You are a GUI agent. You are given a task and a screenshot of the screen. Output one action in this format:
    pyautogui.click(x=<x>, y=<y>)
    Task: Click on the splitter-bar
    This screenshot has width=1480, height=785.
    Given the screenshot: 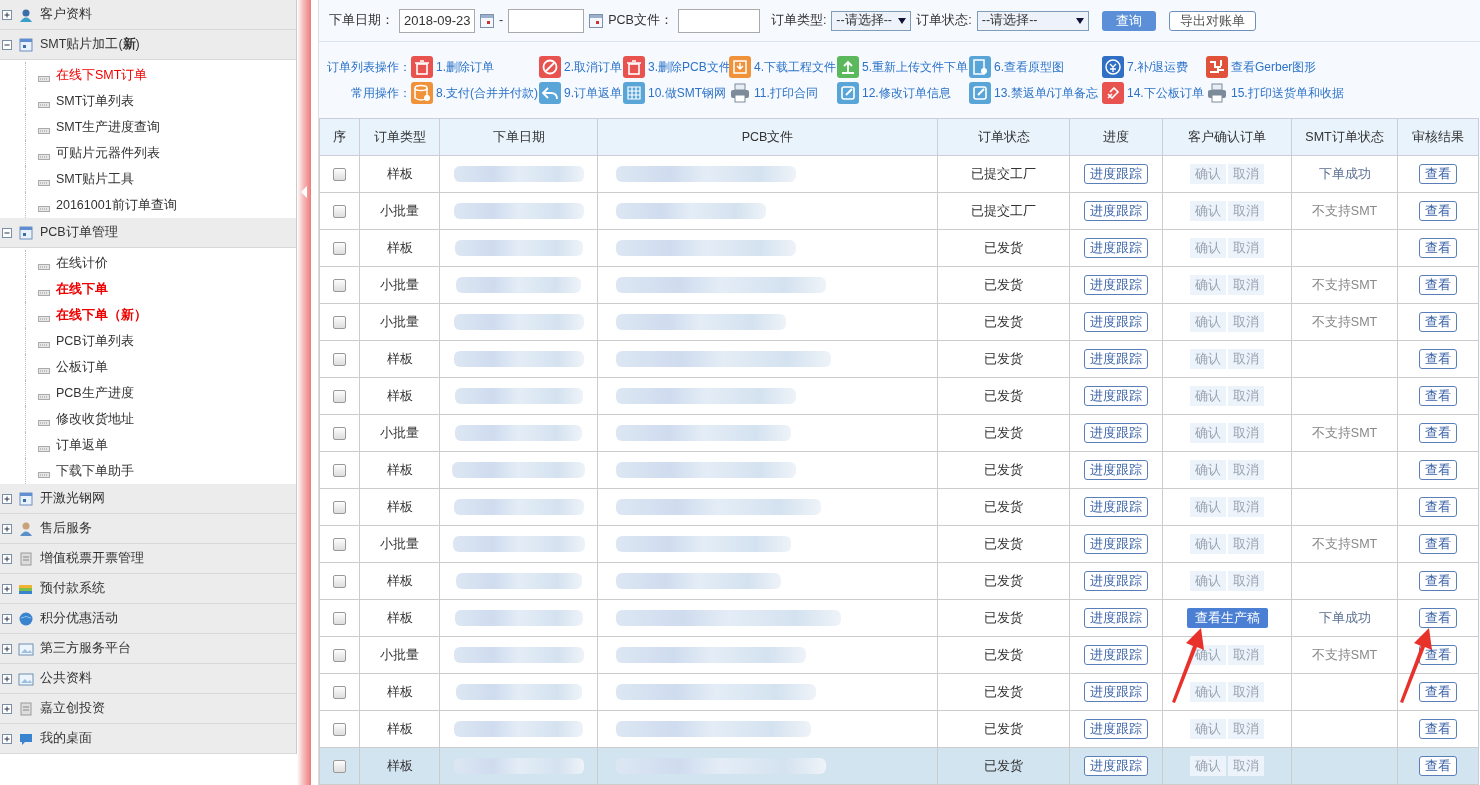 What is the action you would take?
    pyautogui.click(x=304, y=392)
    